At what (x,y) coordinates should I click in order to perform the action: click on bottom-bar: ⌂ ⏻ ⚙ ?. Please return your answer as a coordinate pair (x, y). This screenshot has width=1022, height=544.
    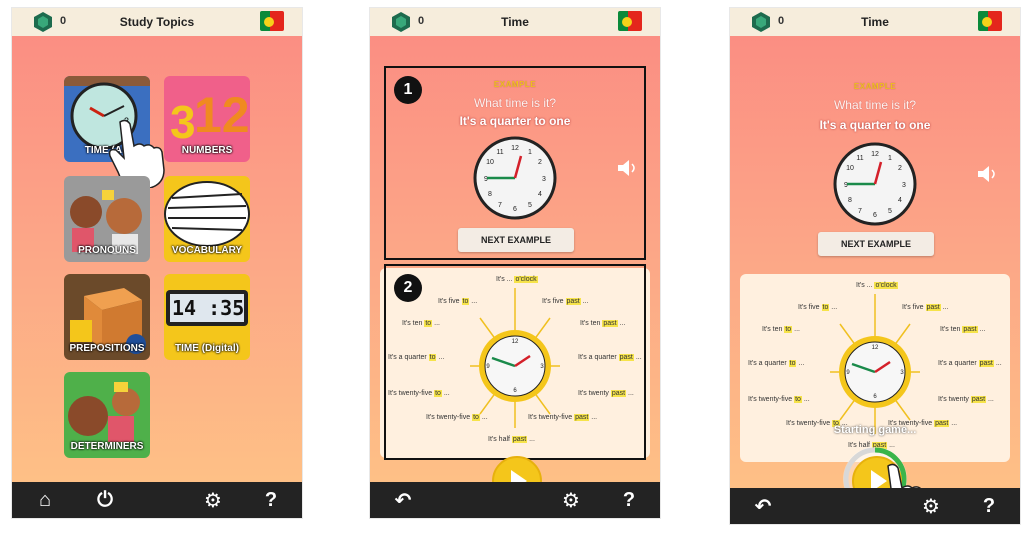
    Looking at the image, I should click on (157, 500).